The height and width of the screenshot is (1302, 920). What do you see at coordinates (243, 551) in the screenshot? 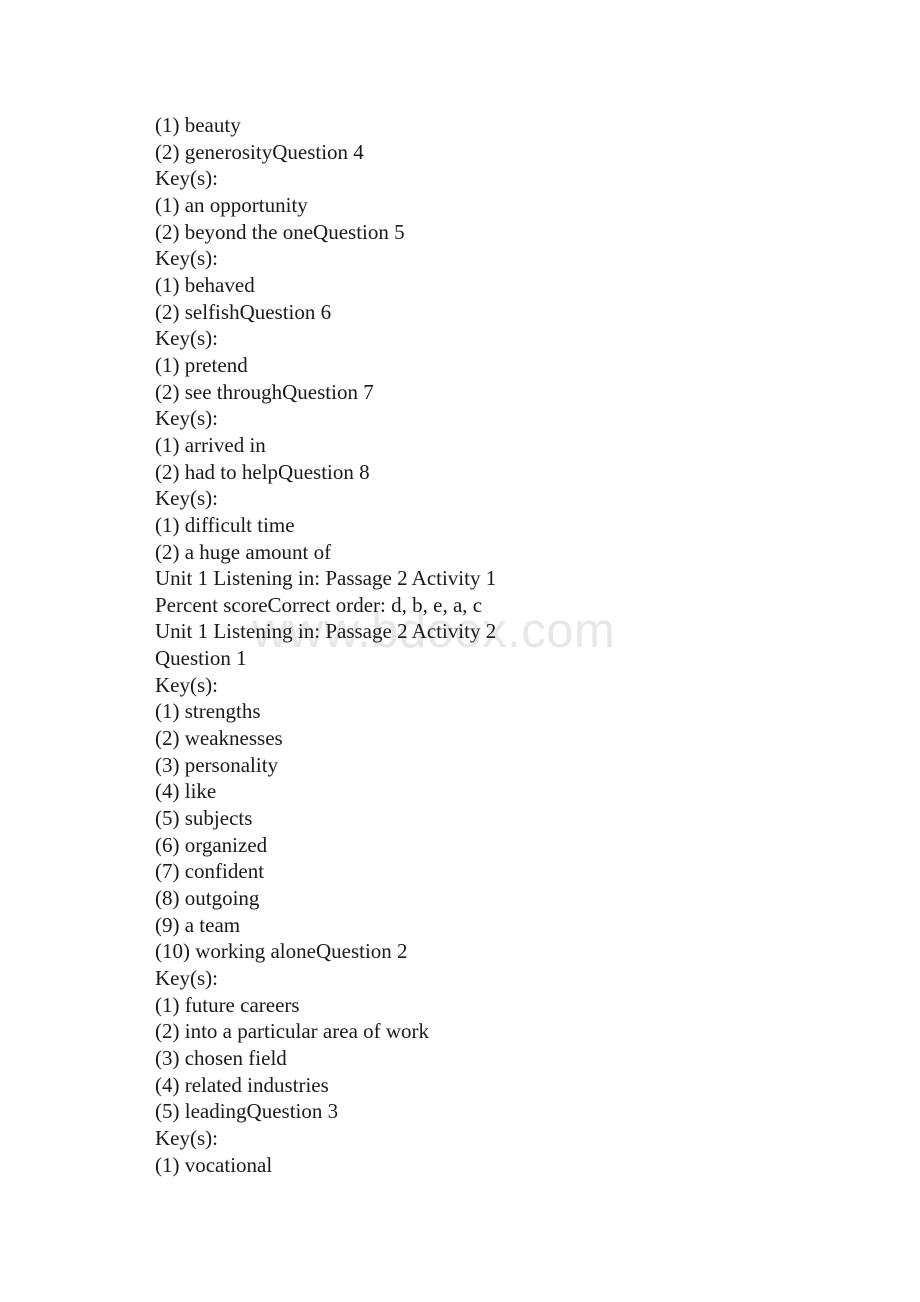
I see `document-line: (2) a huge amount of` at bounding box center [243, 551].